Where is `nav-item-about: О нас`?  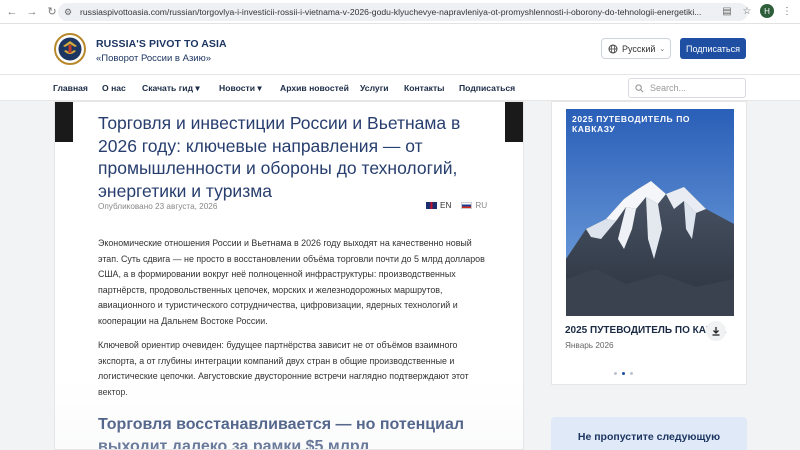 nav-item-about: О нас is located at coordinates (114, 88).